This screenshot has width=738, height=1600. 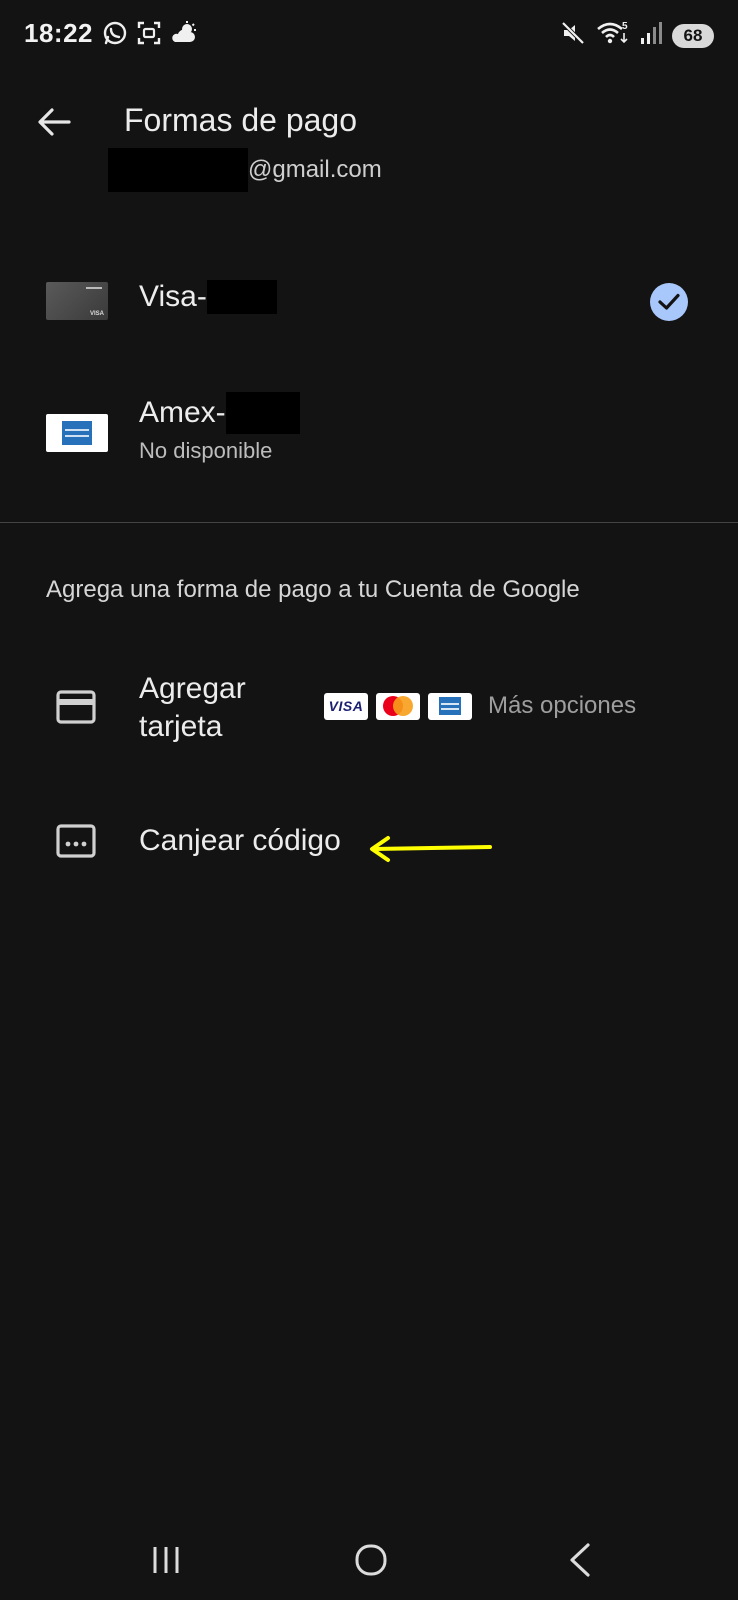 I want to click on wifi-icon: 5, so click(x=613, y=35).